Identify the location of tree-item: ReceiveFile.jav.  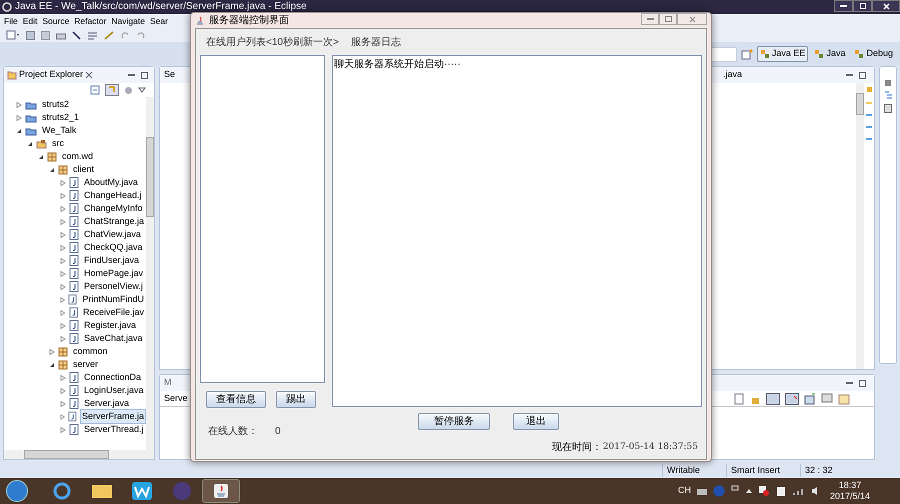
(113, 313).